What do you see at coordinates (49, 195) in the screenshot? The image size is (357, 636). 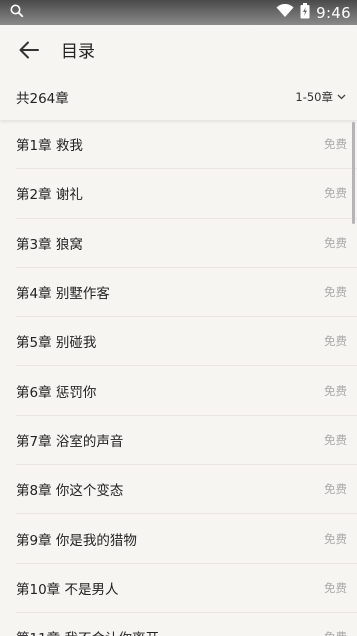 I see `chapter-title: 第2章 谢礼` at bounding box center [49, 195].